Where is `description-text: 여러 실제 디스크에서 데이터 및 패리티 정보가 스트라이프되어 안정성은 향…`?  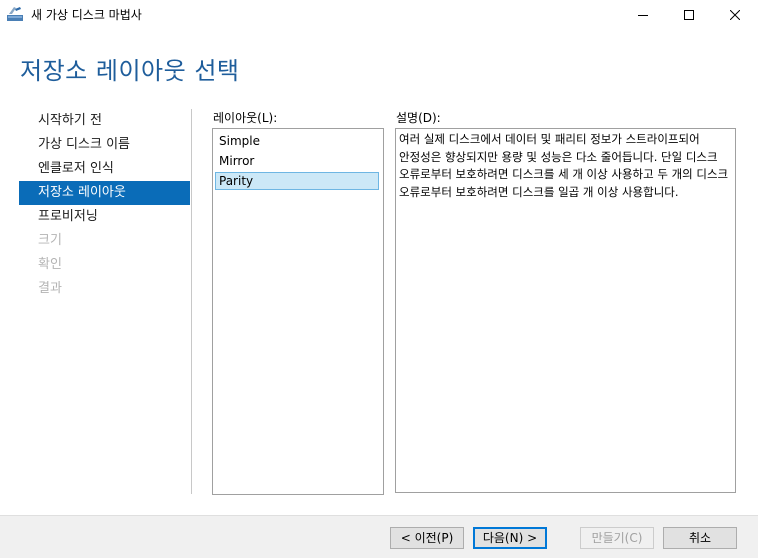
description-text: 여러 실제 디스크에서 데이터 및 패리티 정보가 스트라이프되어 안정성은 향… is located at coordinates (564, 165).